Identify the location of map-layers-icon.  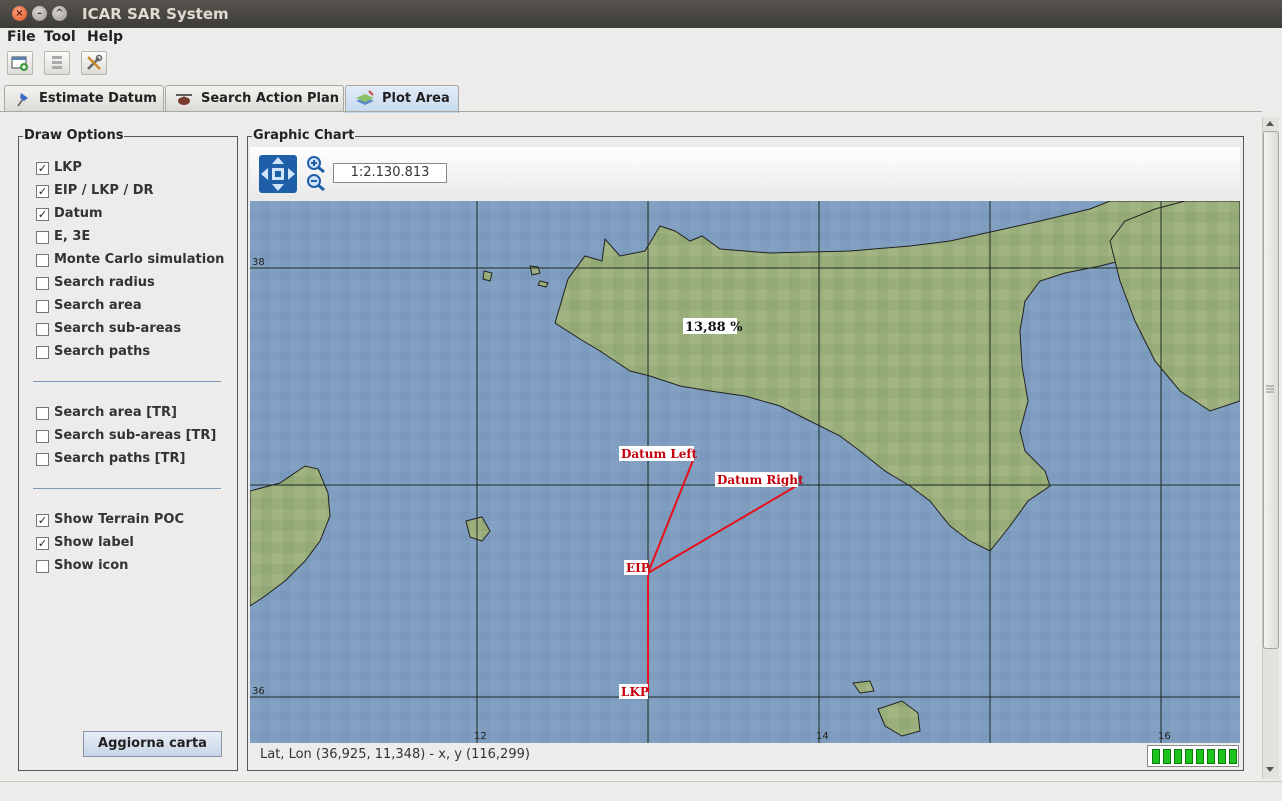
(365, 97).